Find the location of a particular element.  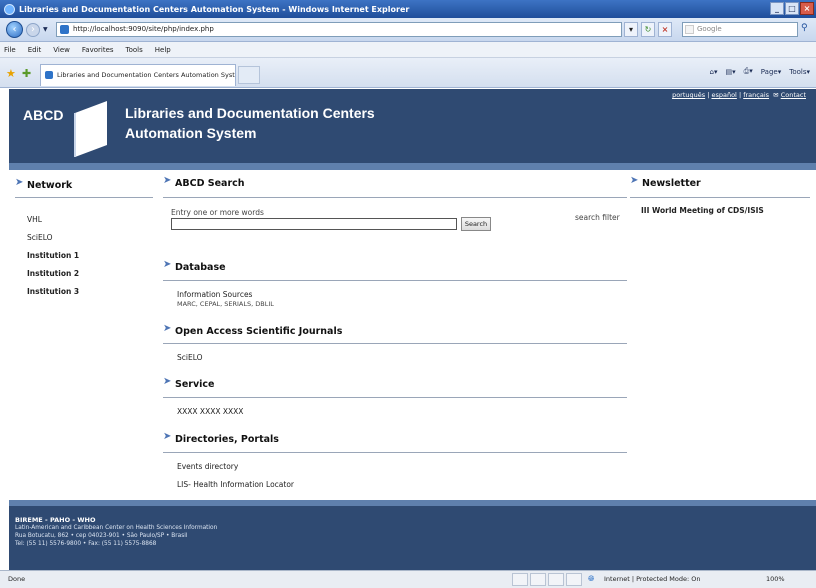

favorites-star-icon: ★ is located at coordinates (11, 73).